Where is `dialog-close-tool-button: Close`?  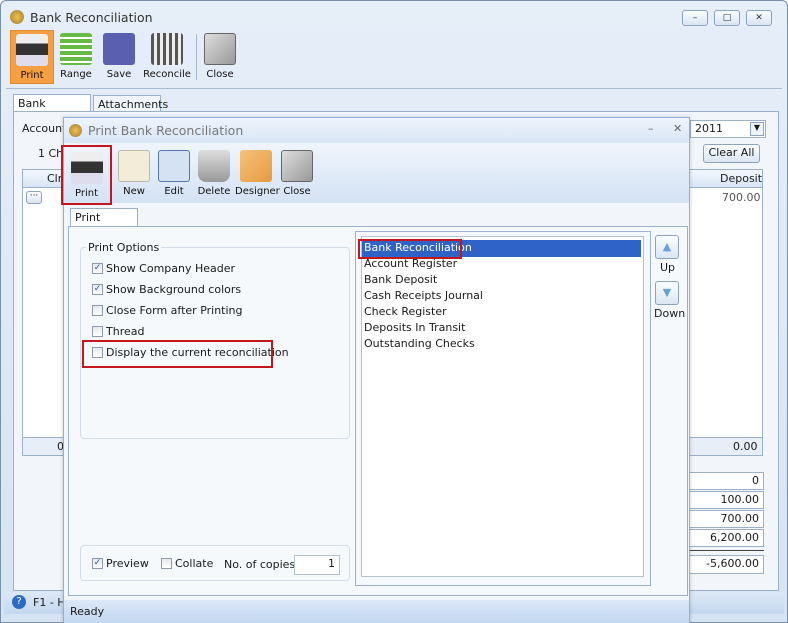
dialog-close-tool-button: Close is located at coordinates (297, 173).